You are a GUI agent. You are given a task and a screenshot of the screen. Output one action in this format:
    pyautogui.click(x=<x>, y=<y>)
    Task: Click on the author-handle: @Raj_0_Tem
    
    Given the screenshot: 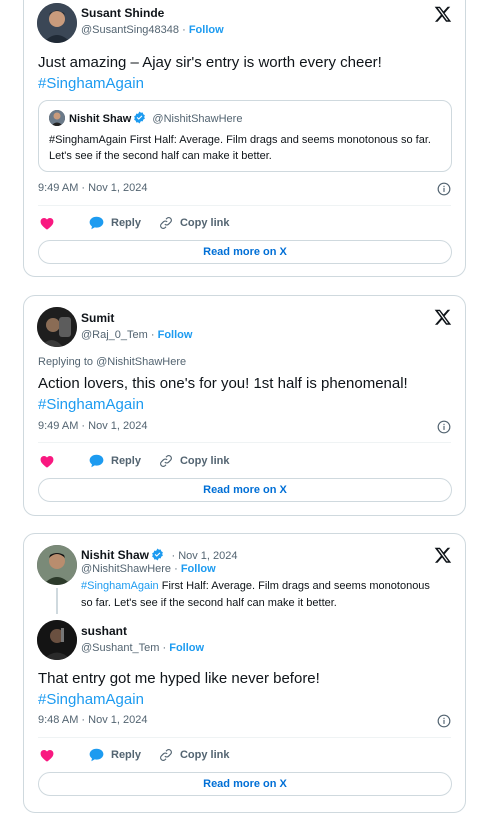 What is the action you would take?
    pyautogui.click(x=114, y=335)
    